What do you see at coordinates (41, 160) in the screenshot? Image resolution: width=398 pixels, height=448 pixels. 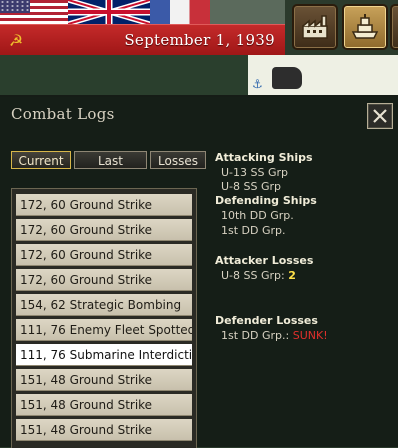 I see `tab-current: Current` at bounding box center [41, 160].